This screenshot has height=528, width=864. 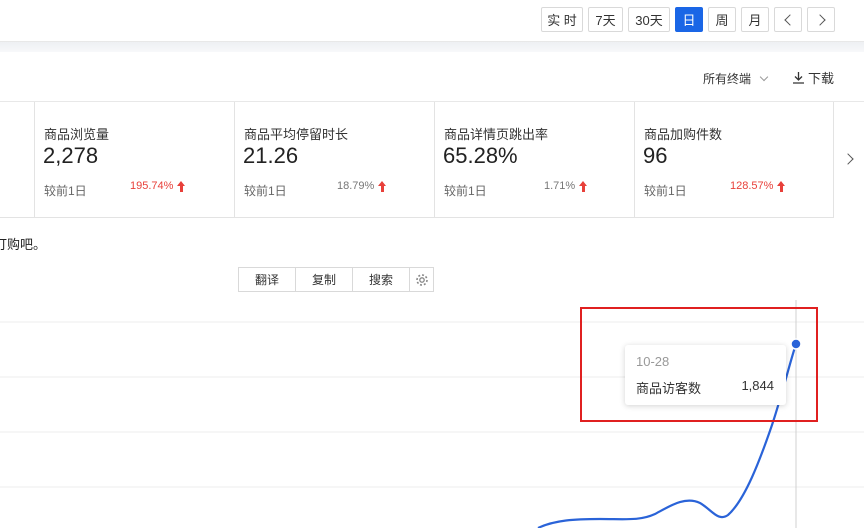 I want to click on period-tab-week: 周, so click(x=722, y=19).